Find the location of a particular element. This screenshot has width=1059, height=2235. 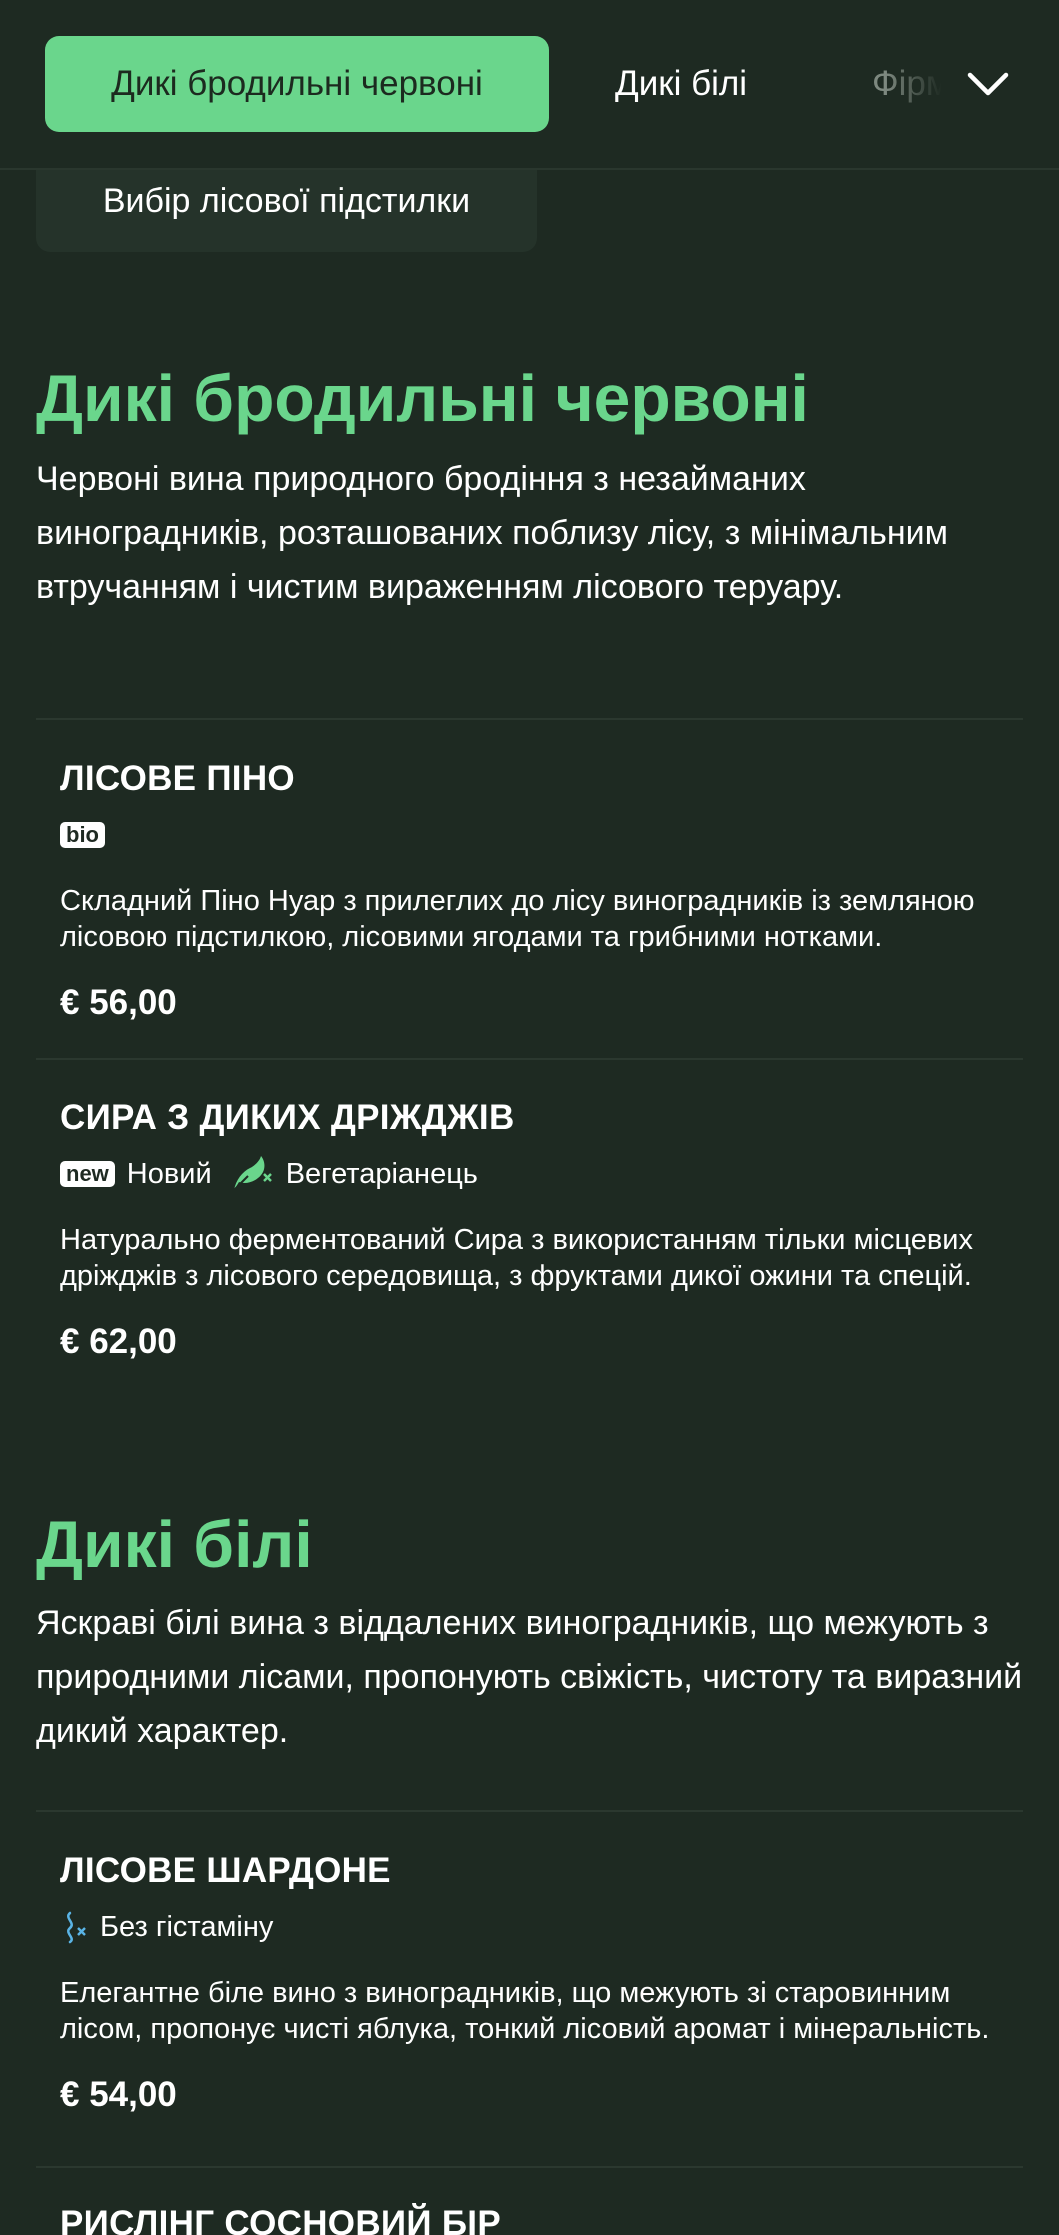

item-tags: Без гістаміну is located at coordinates (540, 1927).